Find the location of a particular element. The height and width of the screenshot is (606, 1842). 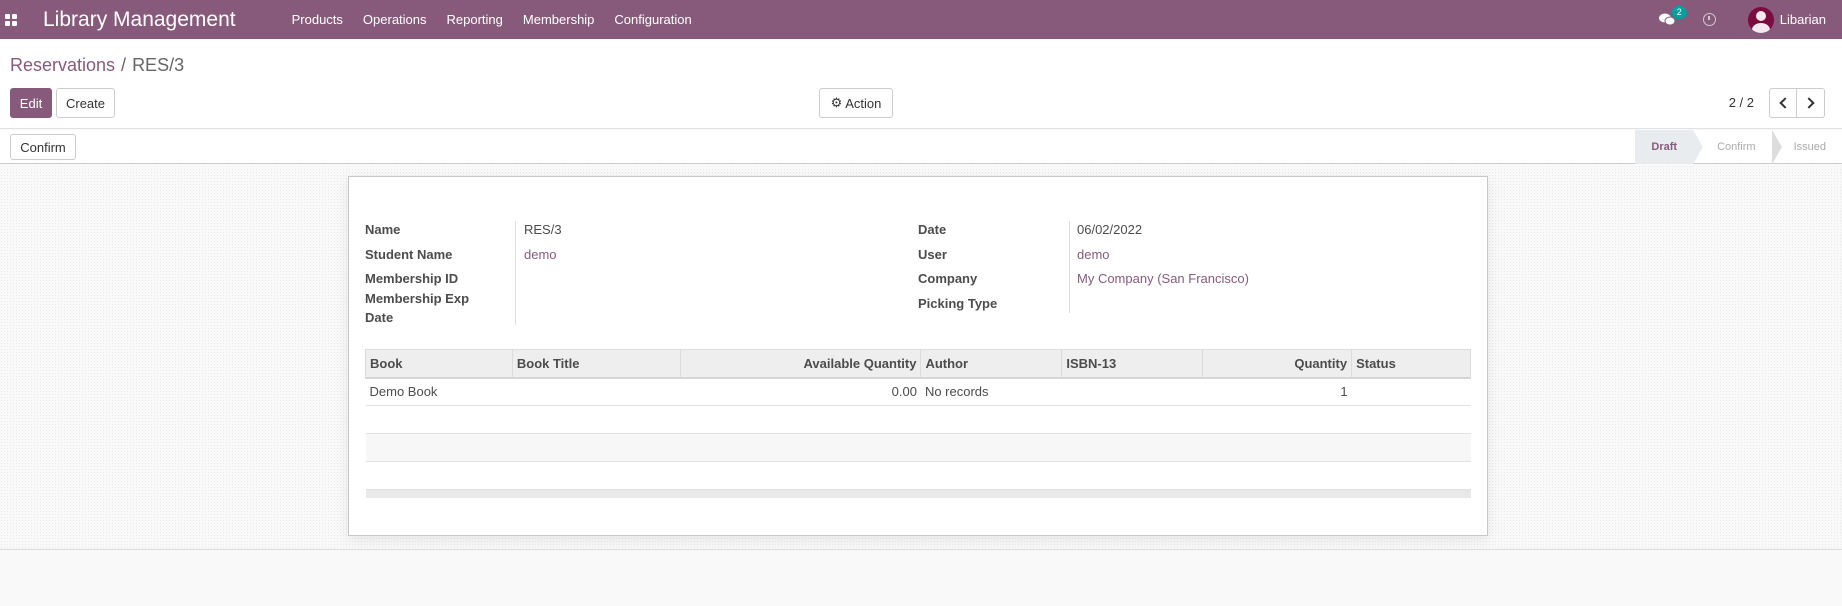

chevron-left-icon is located at coordinates (1784, 103).